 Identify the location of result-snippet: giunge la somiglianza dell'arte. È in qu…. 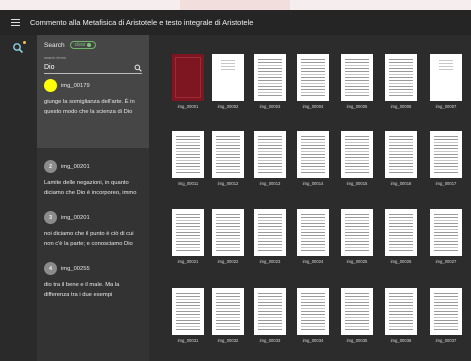
(89, 107).